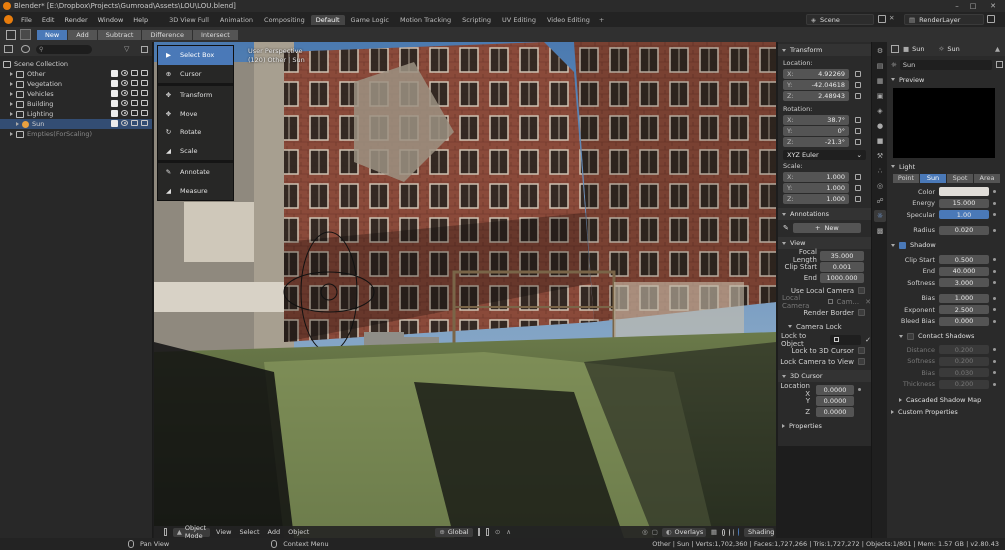 This screenshot has width=1005, height=550. What do you see at coordinates (994, 361) in the screenshot?
I see `cs-softness-keyframe-dot` at bounding box center [994, 361].